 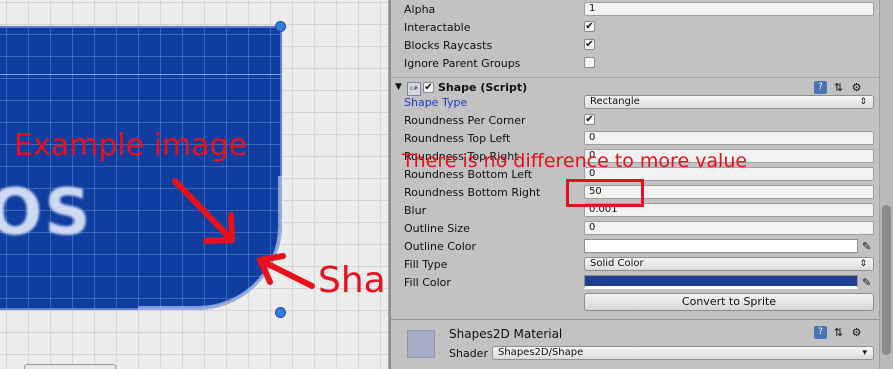 What do you see at coordinates (462, 63) in the screenshot?
I see `ignore-parent-groups-label: Ignore Parent Groups` at bounding box center [462, 63].